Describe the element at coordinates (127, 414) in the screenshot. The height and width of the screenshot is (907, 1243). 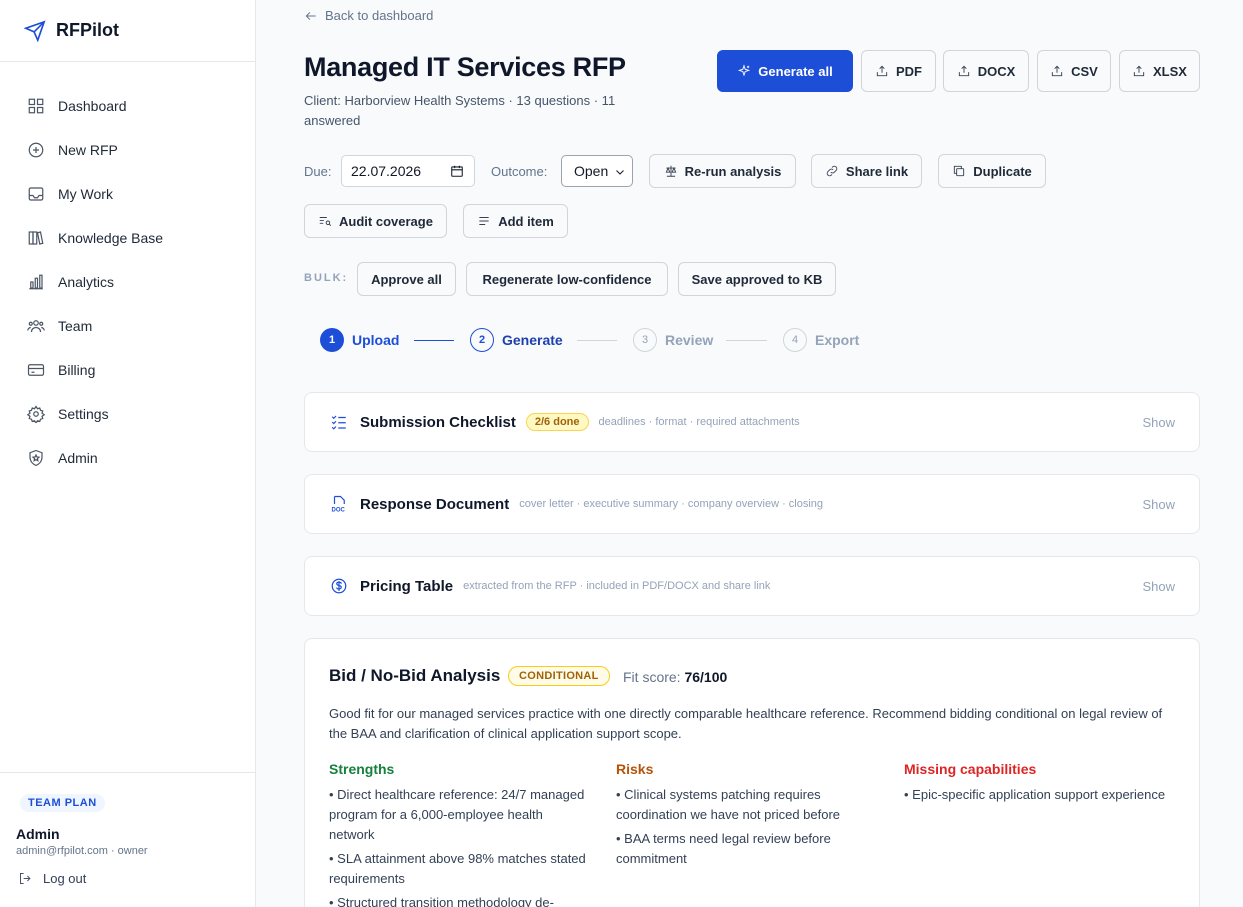
I see `sidebar-item-settings: Settings` at that location.